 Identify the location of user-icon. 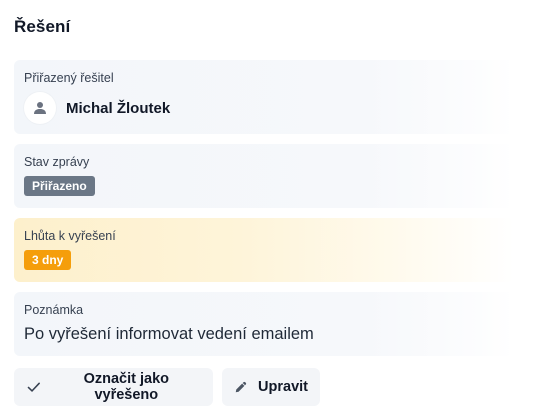
(40, 108).